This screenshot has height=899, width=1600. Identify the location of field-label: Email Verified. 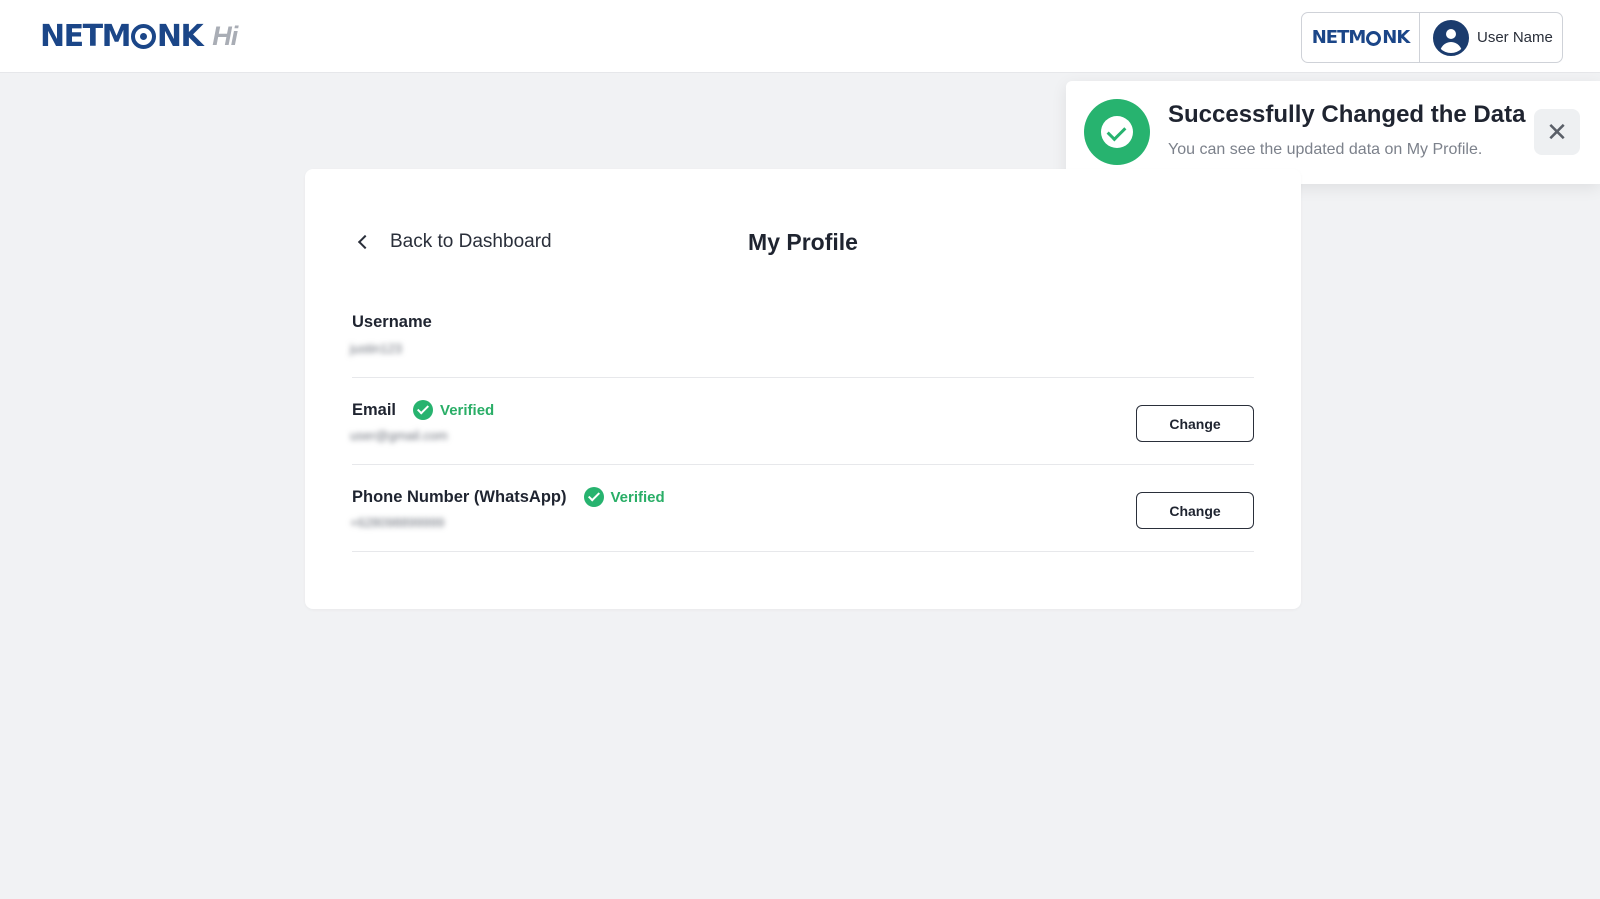
(423, 410).